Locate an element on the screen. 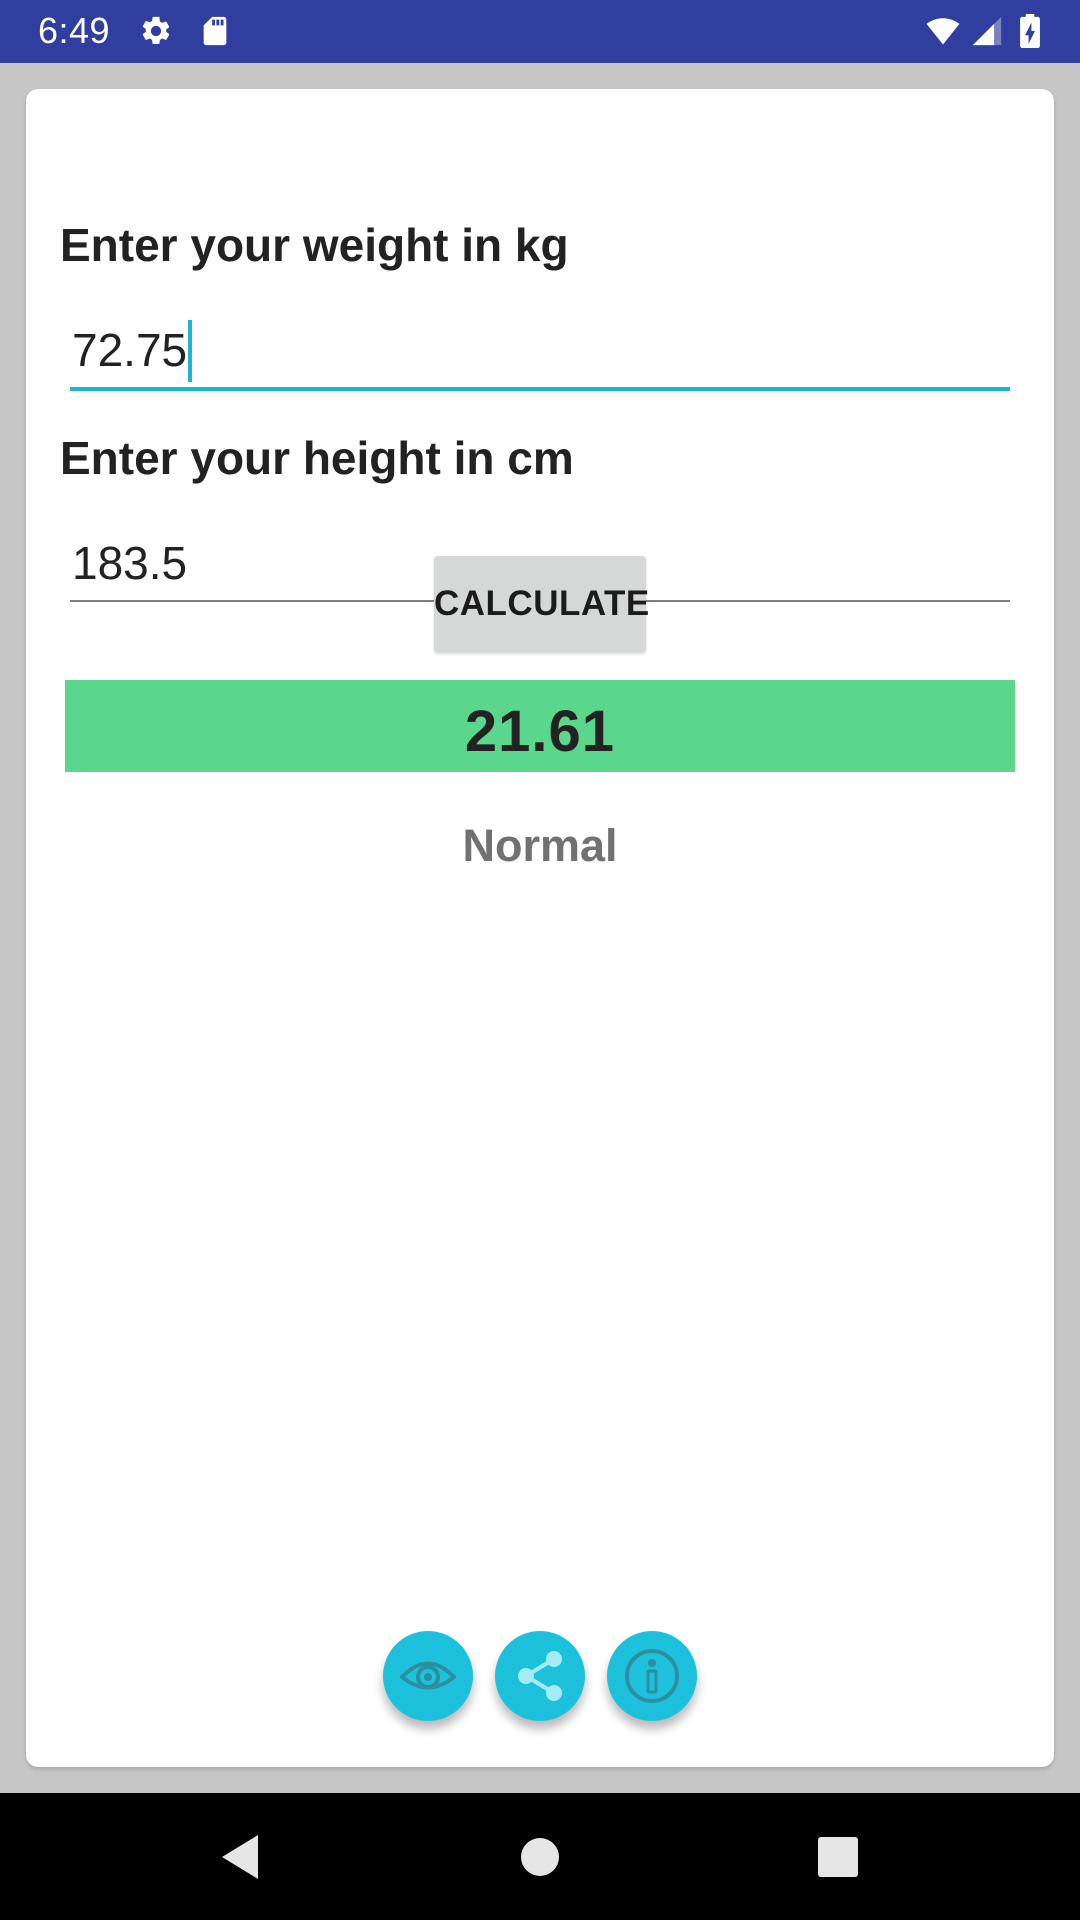  bmi-category: Normal is located at coordinates (540, 845).